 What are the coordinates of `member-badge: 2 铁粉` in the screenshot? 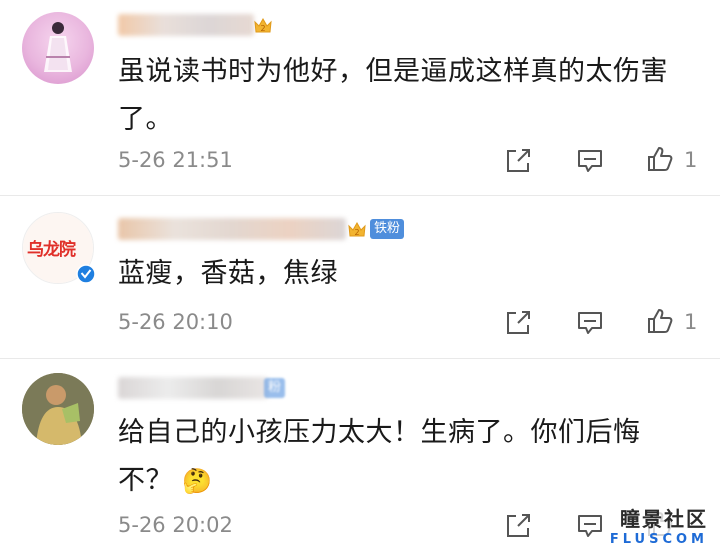 It's located at (375, 229).